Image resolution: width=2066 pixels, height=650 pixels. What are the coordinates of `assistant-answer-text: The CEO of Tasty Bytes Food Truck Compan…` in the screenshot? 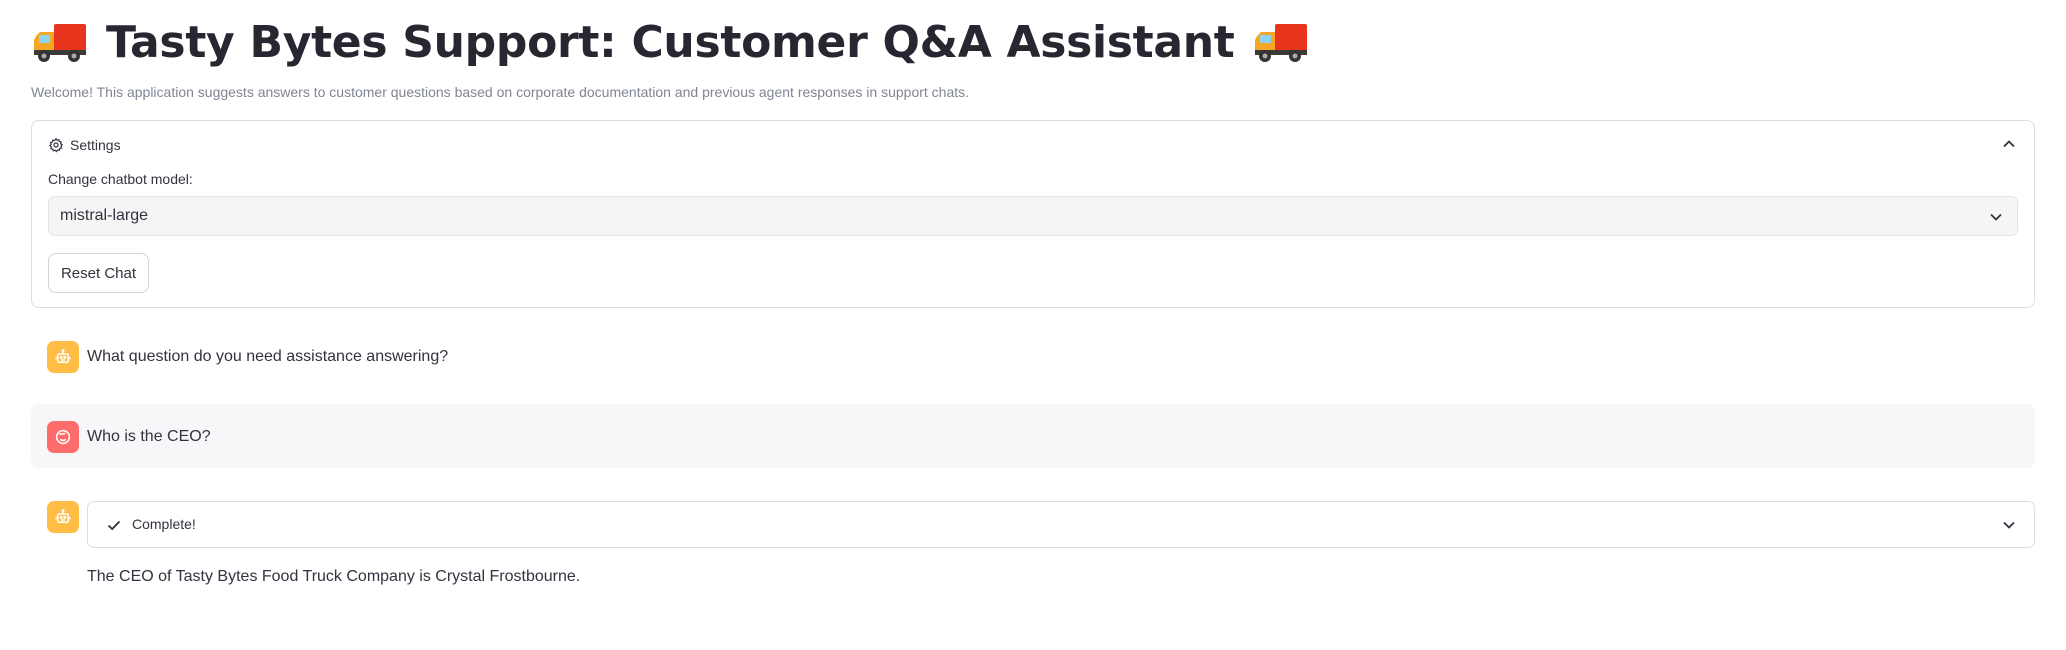 It's located at (334, 576).